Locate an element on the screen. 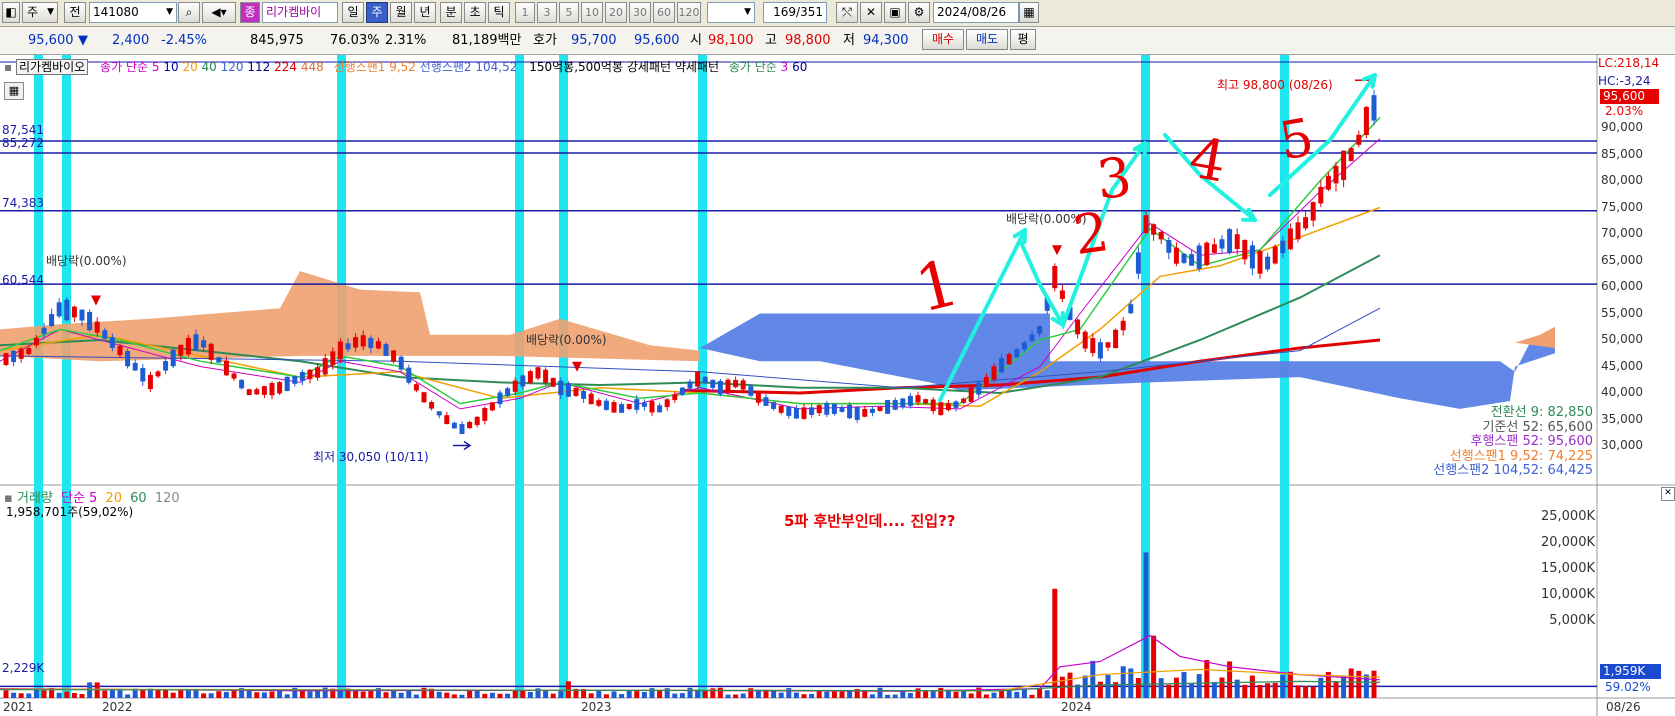 The height and width of the screenshot is (716, 1675). eval-button: 평 is located at coordinates (1023, 39).